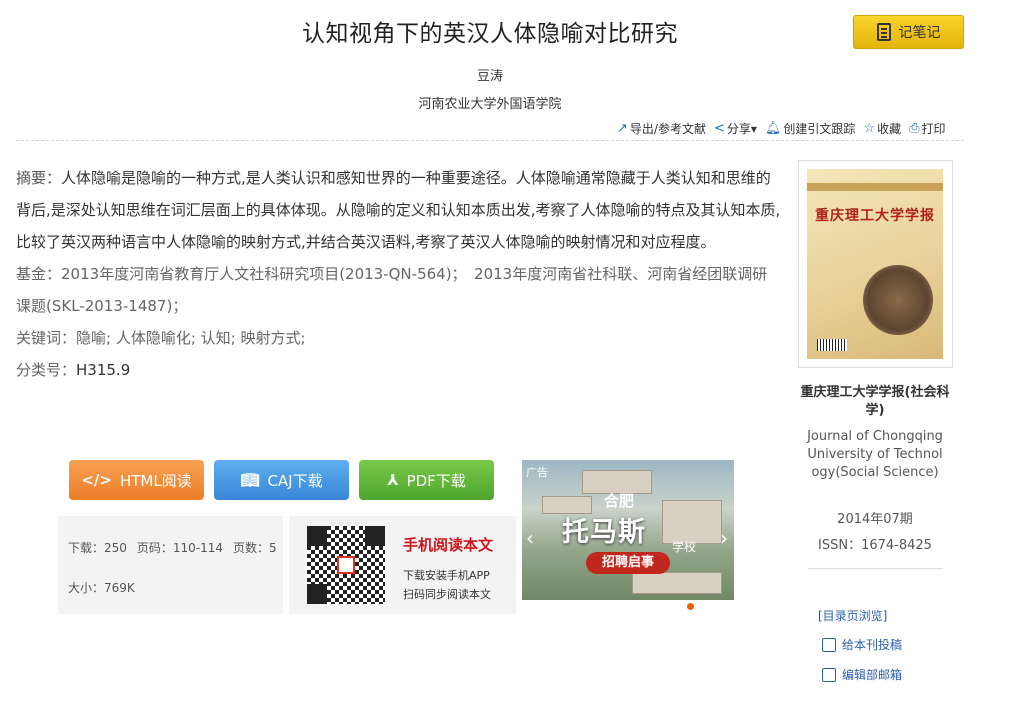 The image size is (1015, 704). I want to click on citation-track-button: 🔔︎ 创建引文跟踪, so click(810, 128).